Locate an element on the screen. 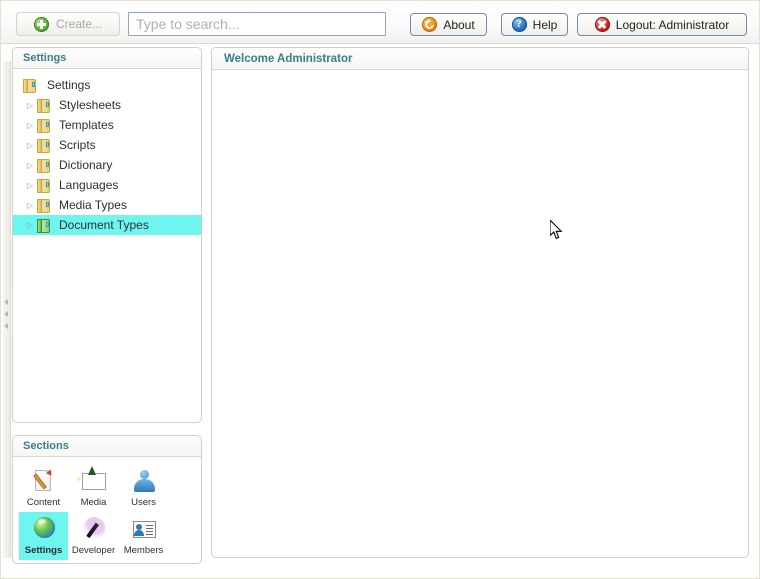  help-button: ? Help is located at coordinates (534, 24).